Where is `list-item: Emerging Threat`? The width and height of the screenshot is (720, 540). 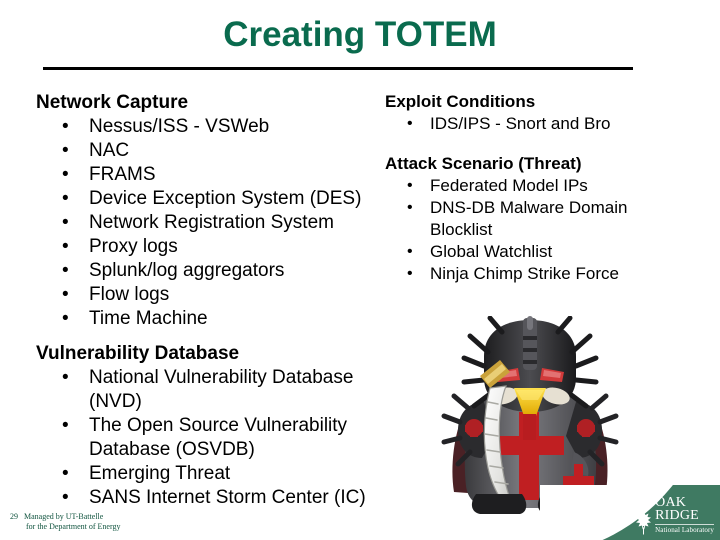 list-item: Emerging Threat is located at coordinates (211, 474).